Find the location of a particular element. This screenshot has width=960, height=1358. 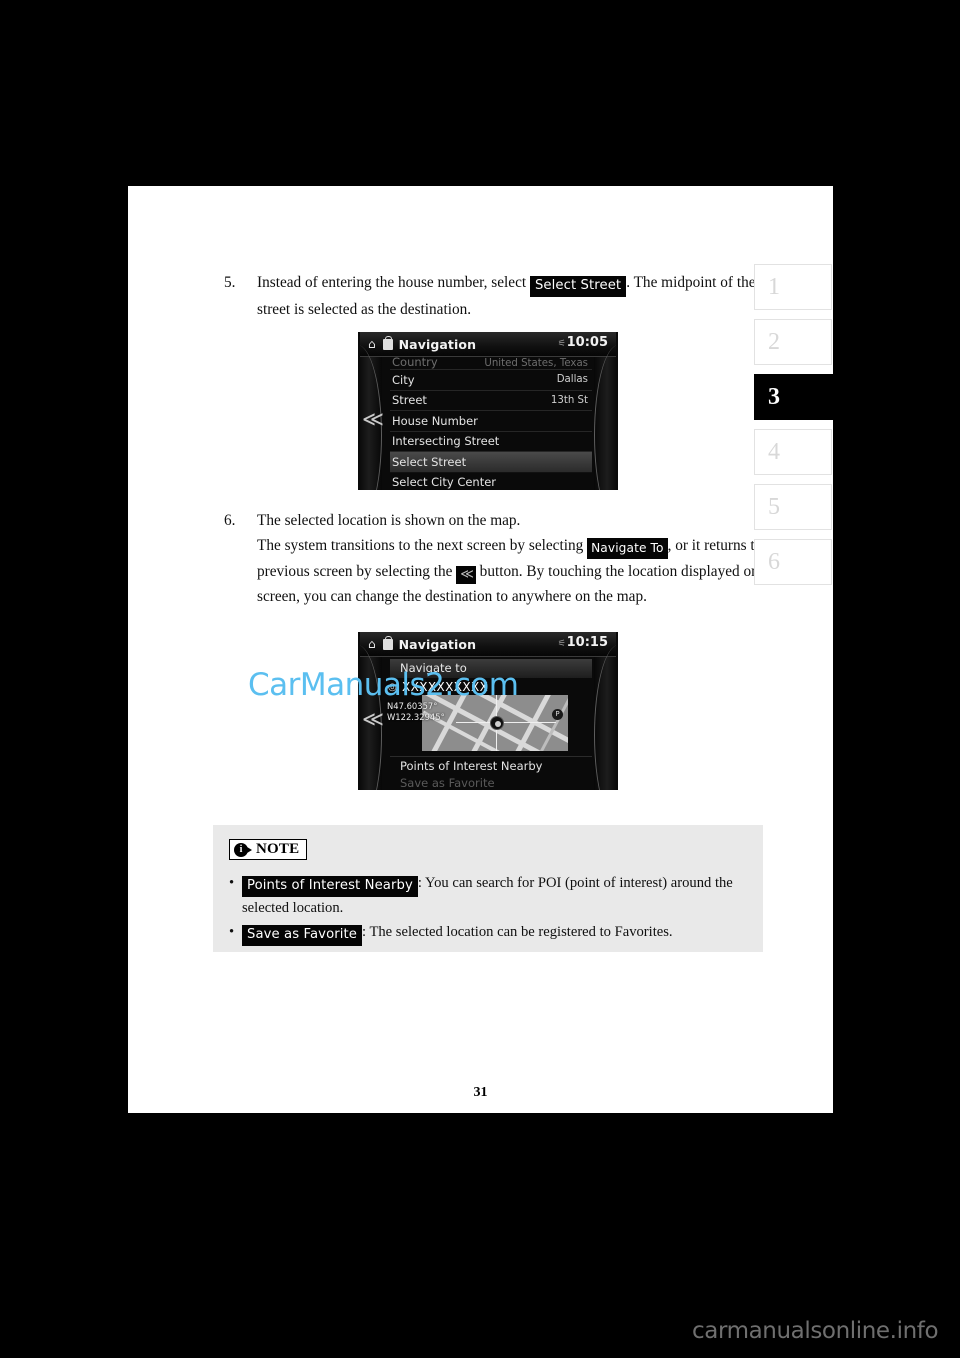

points-of-interest-row: Points of Interest Nearby is located at coordinates (491, 765).